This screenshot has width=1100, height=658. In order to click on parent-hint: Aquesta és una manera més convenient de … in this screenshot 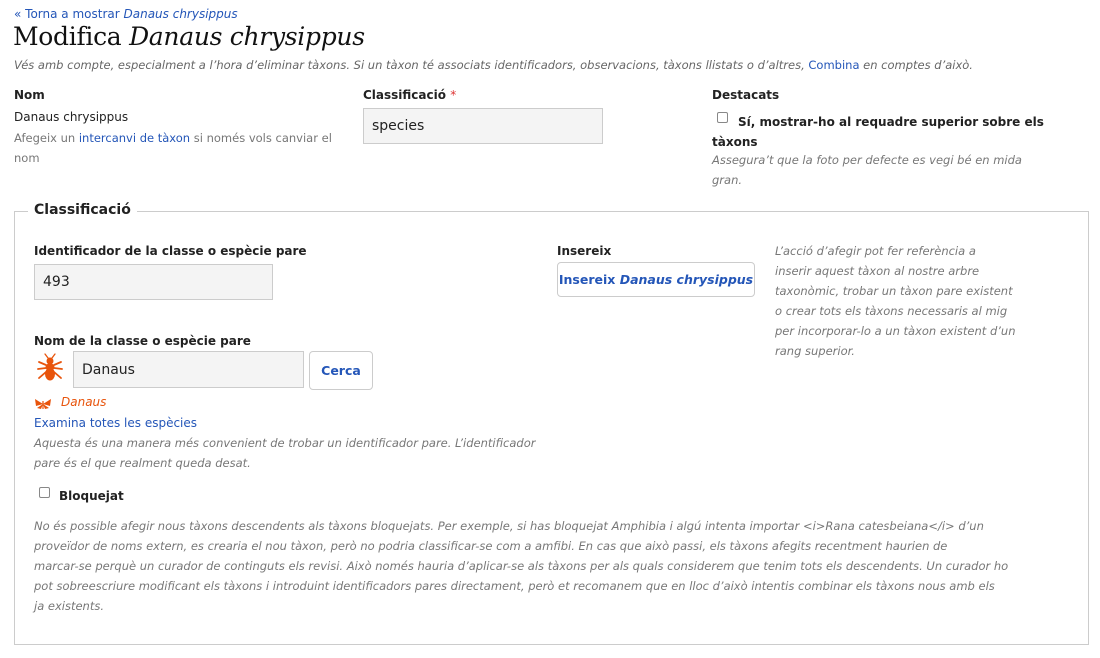, I will do `click(285, 453)`.